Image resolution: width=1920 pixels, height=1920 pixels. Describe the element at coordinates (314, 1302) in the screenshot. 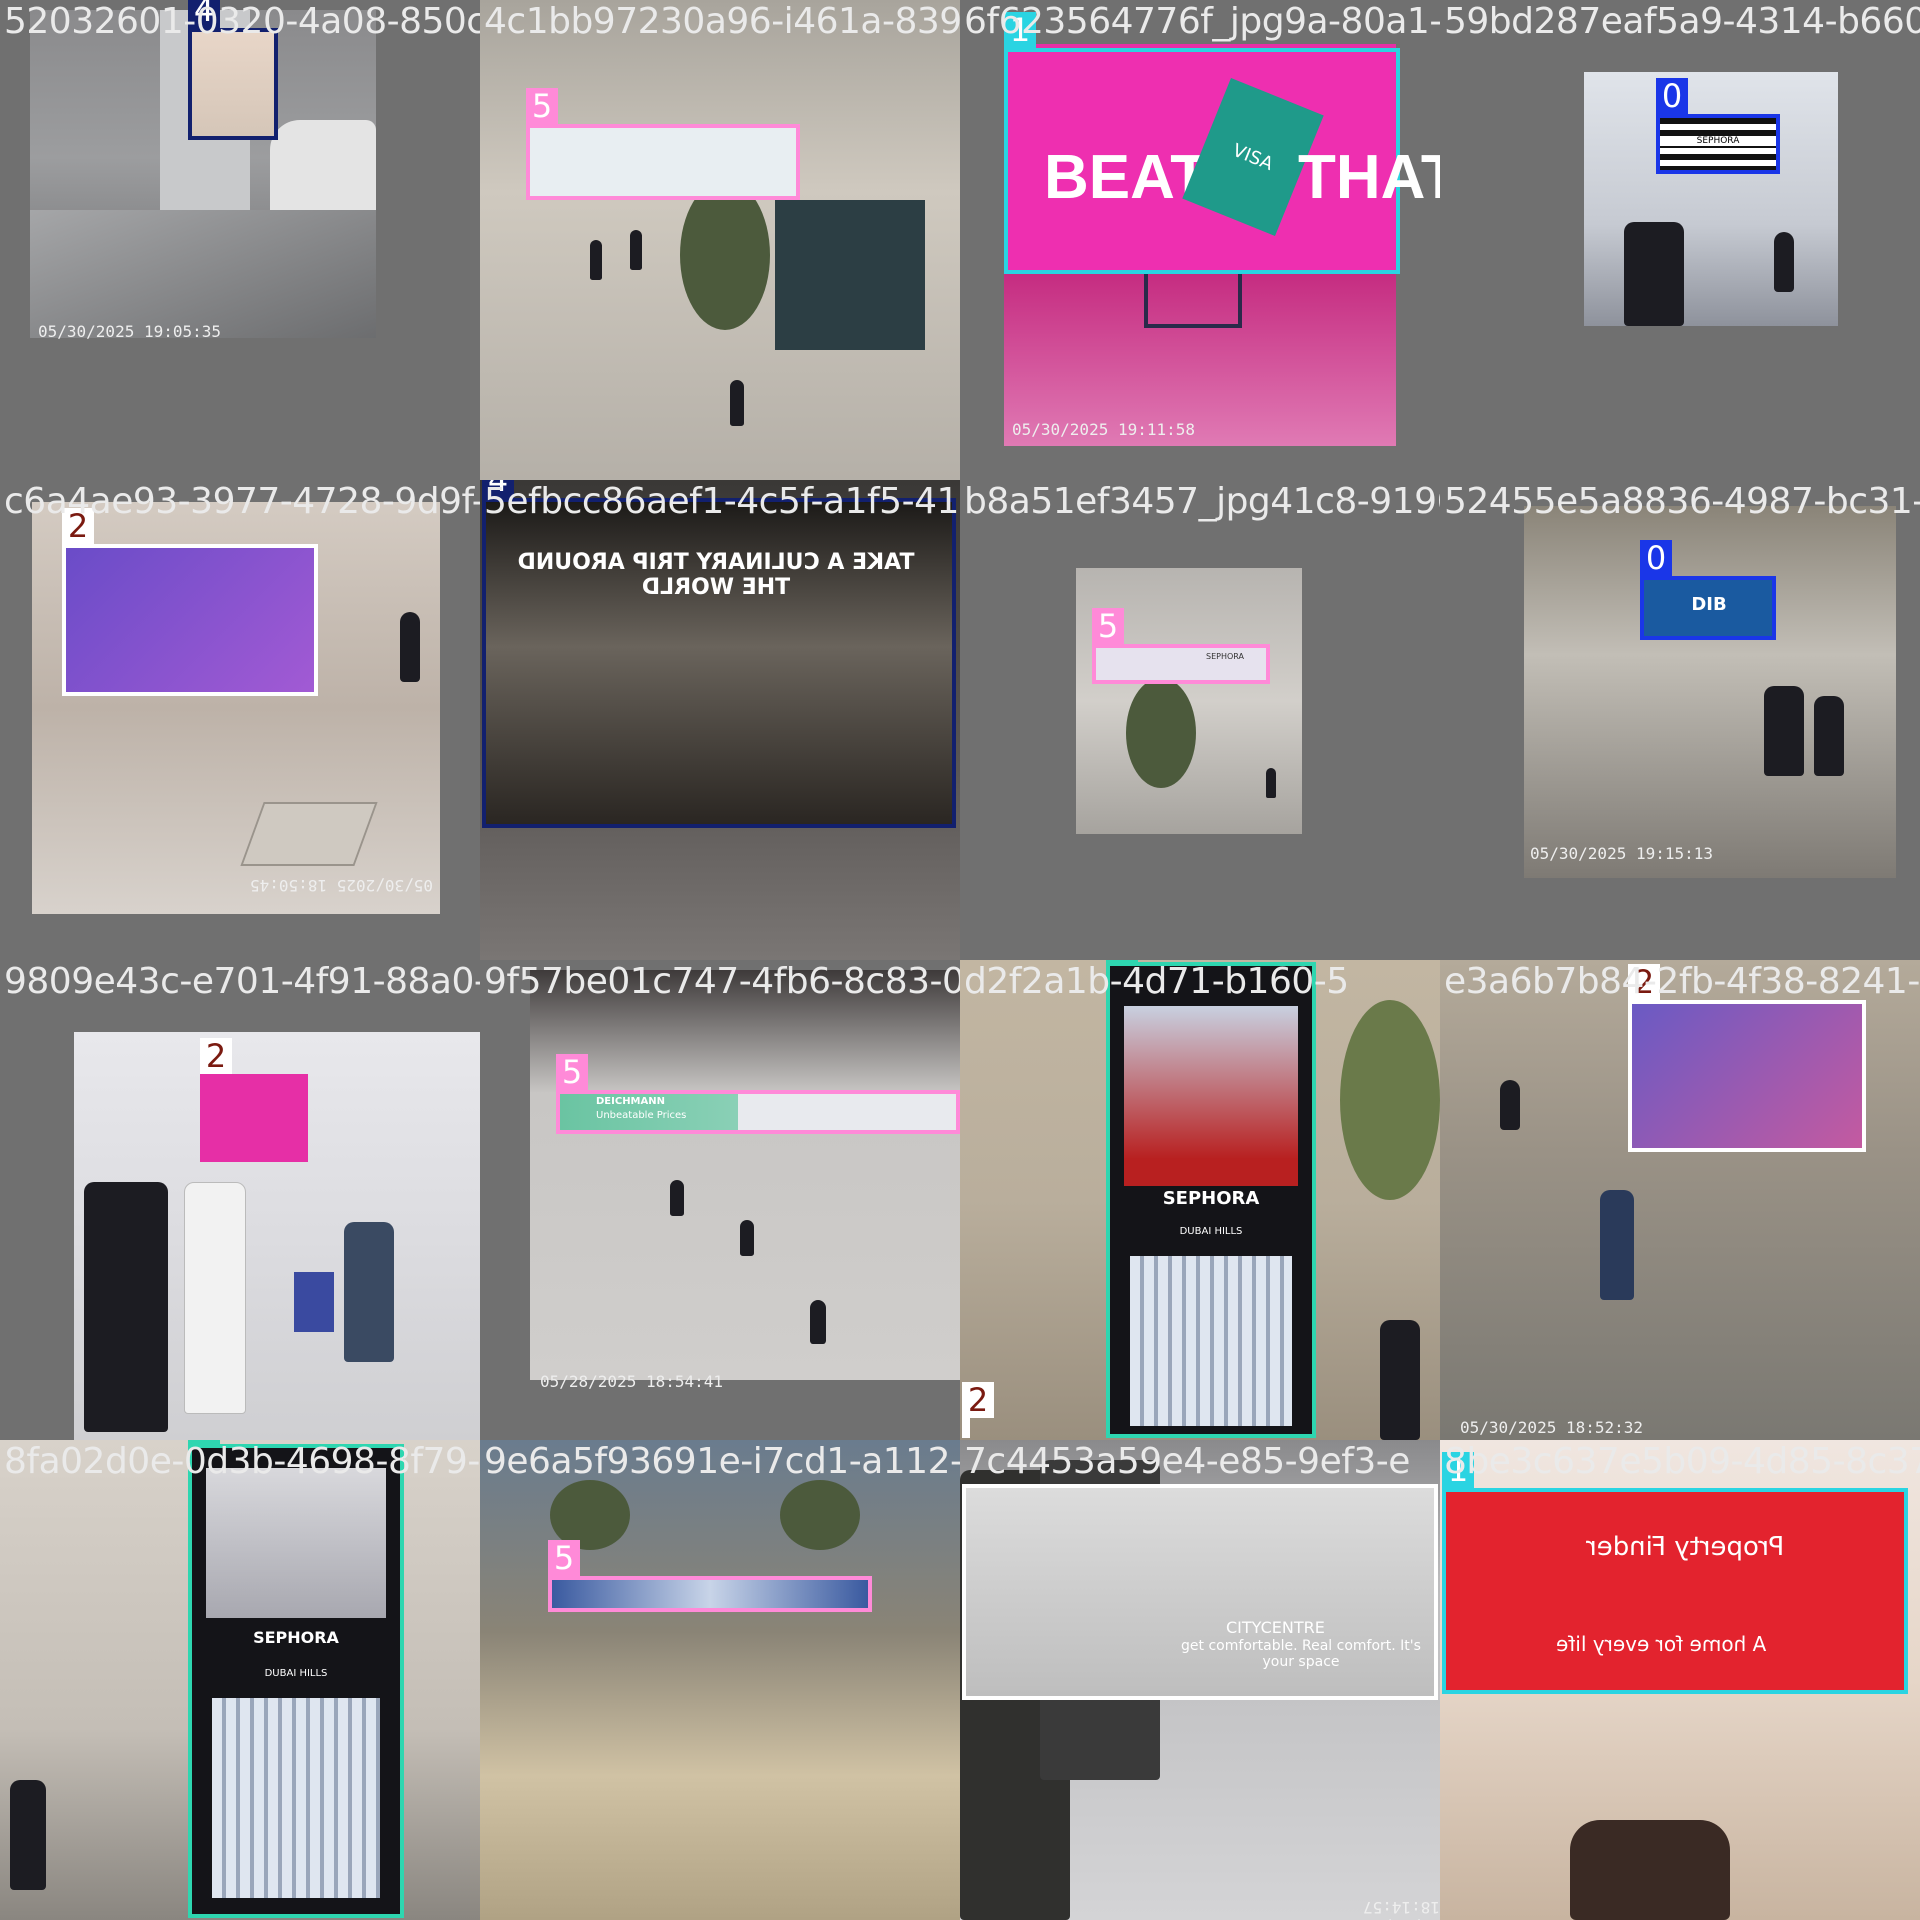

I see `shopping-cart` at that location.